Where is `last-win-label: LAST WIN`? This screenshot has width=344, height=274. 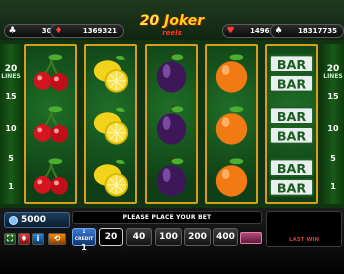 last-win-label: LAST WIN is located at coordinates (304, 240).